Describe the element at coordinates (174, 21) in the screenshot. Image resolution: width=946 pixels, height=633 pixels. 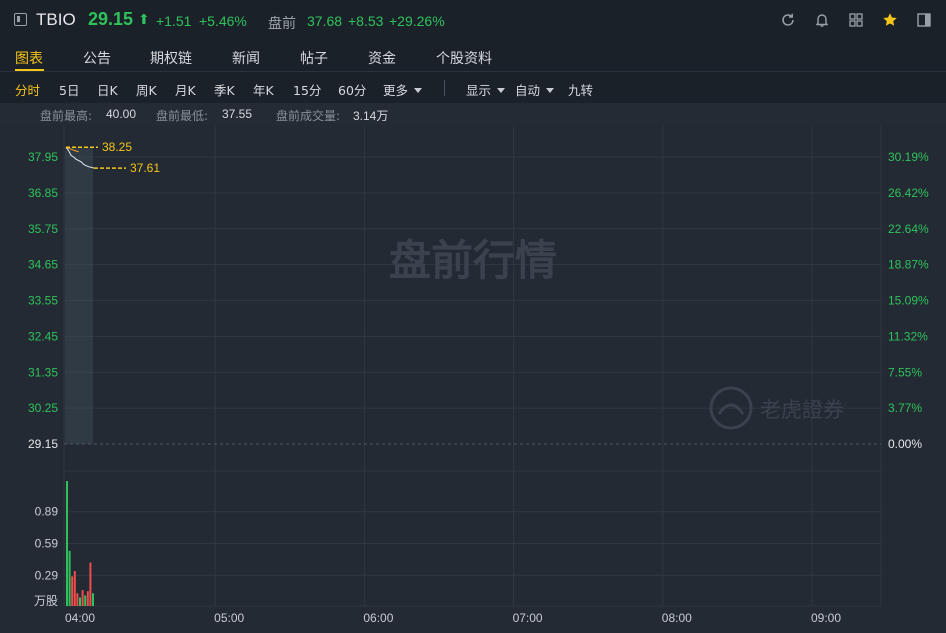
I see `price-change: +1.51` at that location.